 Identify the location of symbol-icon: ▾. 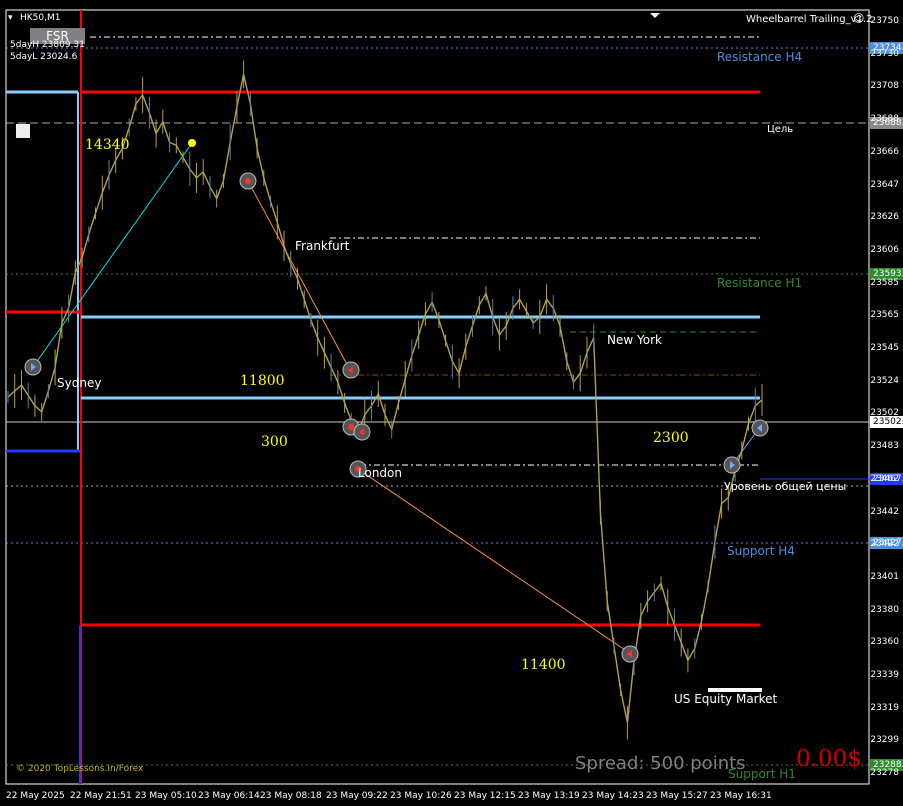
(10, 18).